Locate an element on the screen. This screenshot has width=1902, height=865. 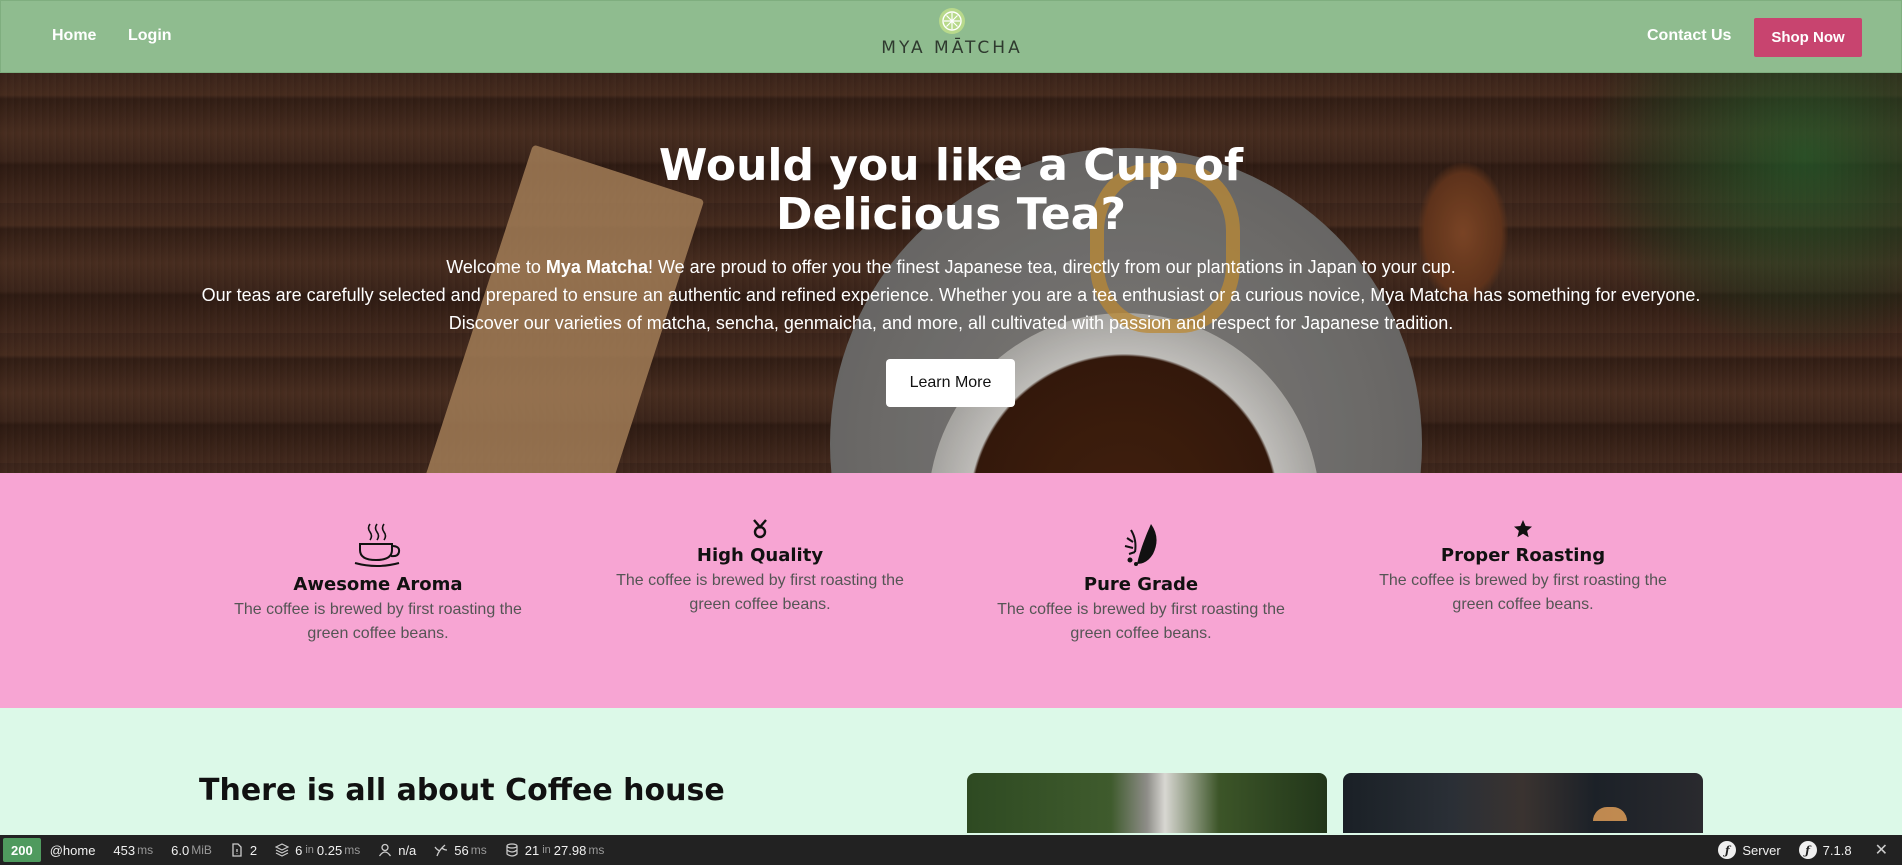
twig-icon is located at coordinates (441, 850).